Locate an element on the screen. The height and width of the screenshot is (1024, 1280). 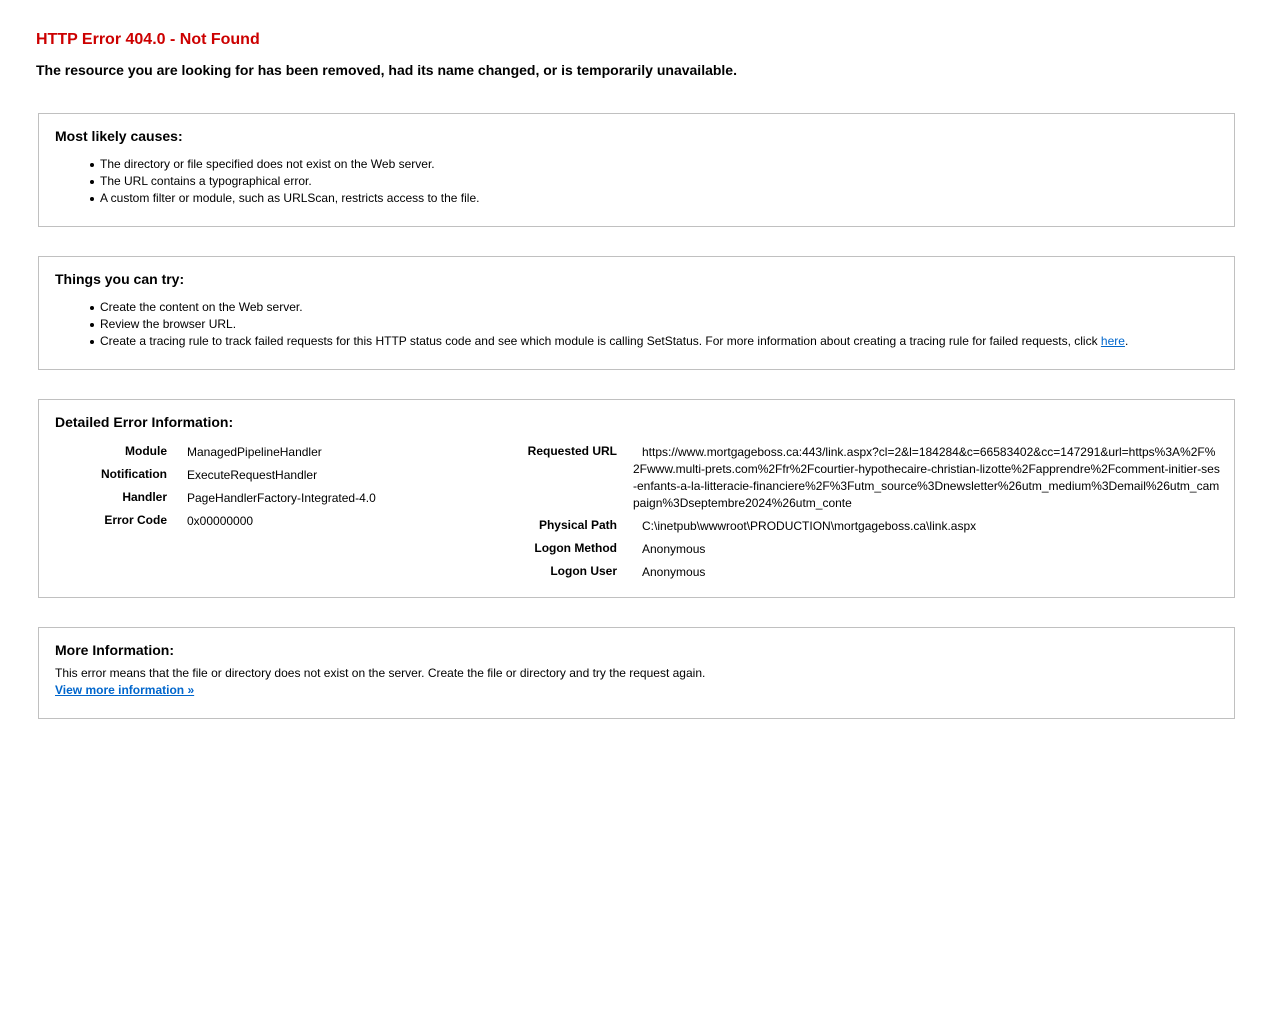
logon-method-value: Anonymous is located at coordinates (674, 549).